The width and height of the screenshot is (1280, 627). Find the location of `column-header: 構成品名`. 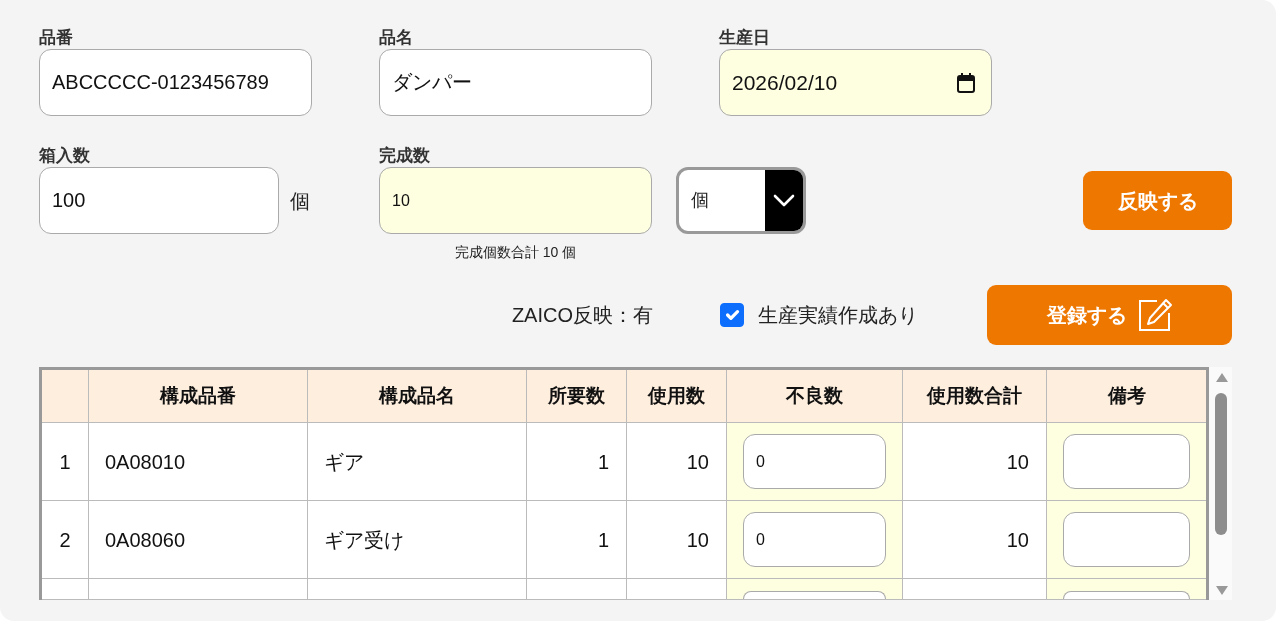

column-header: 構成品名 is located at coordinates (417, 395).